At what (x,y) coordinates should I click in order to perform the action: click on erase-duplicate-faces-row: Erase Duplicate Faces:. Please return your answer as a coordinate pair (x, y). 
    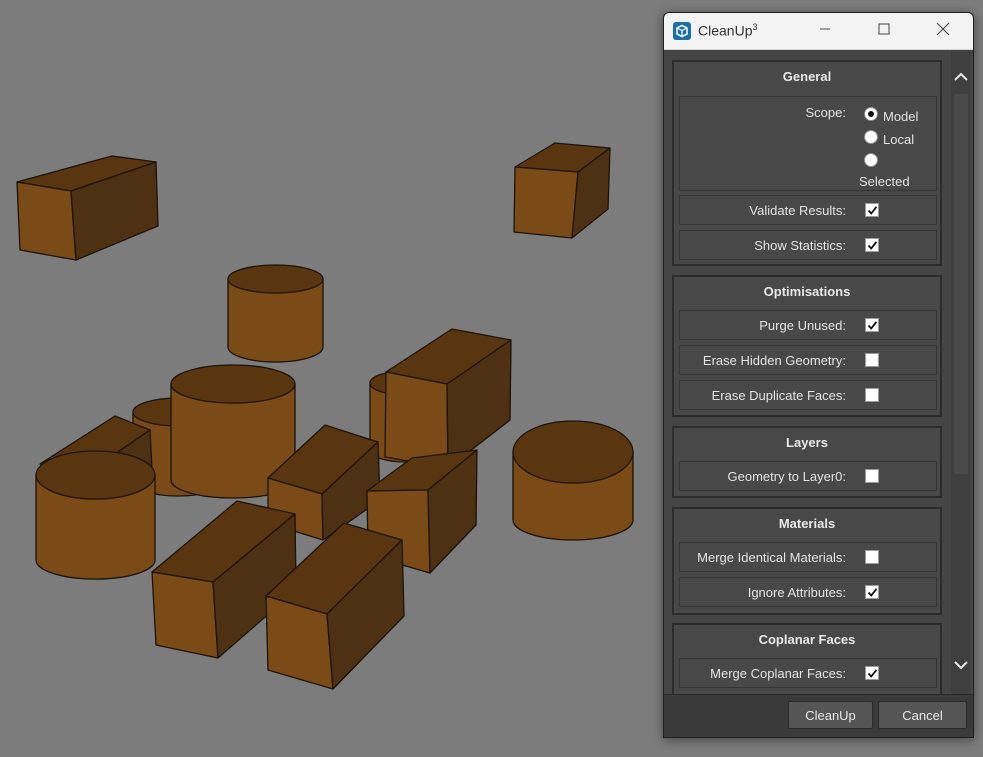
    Looking at the image, I should click on (808, 395).